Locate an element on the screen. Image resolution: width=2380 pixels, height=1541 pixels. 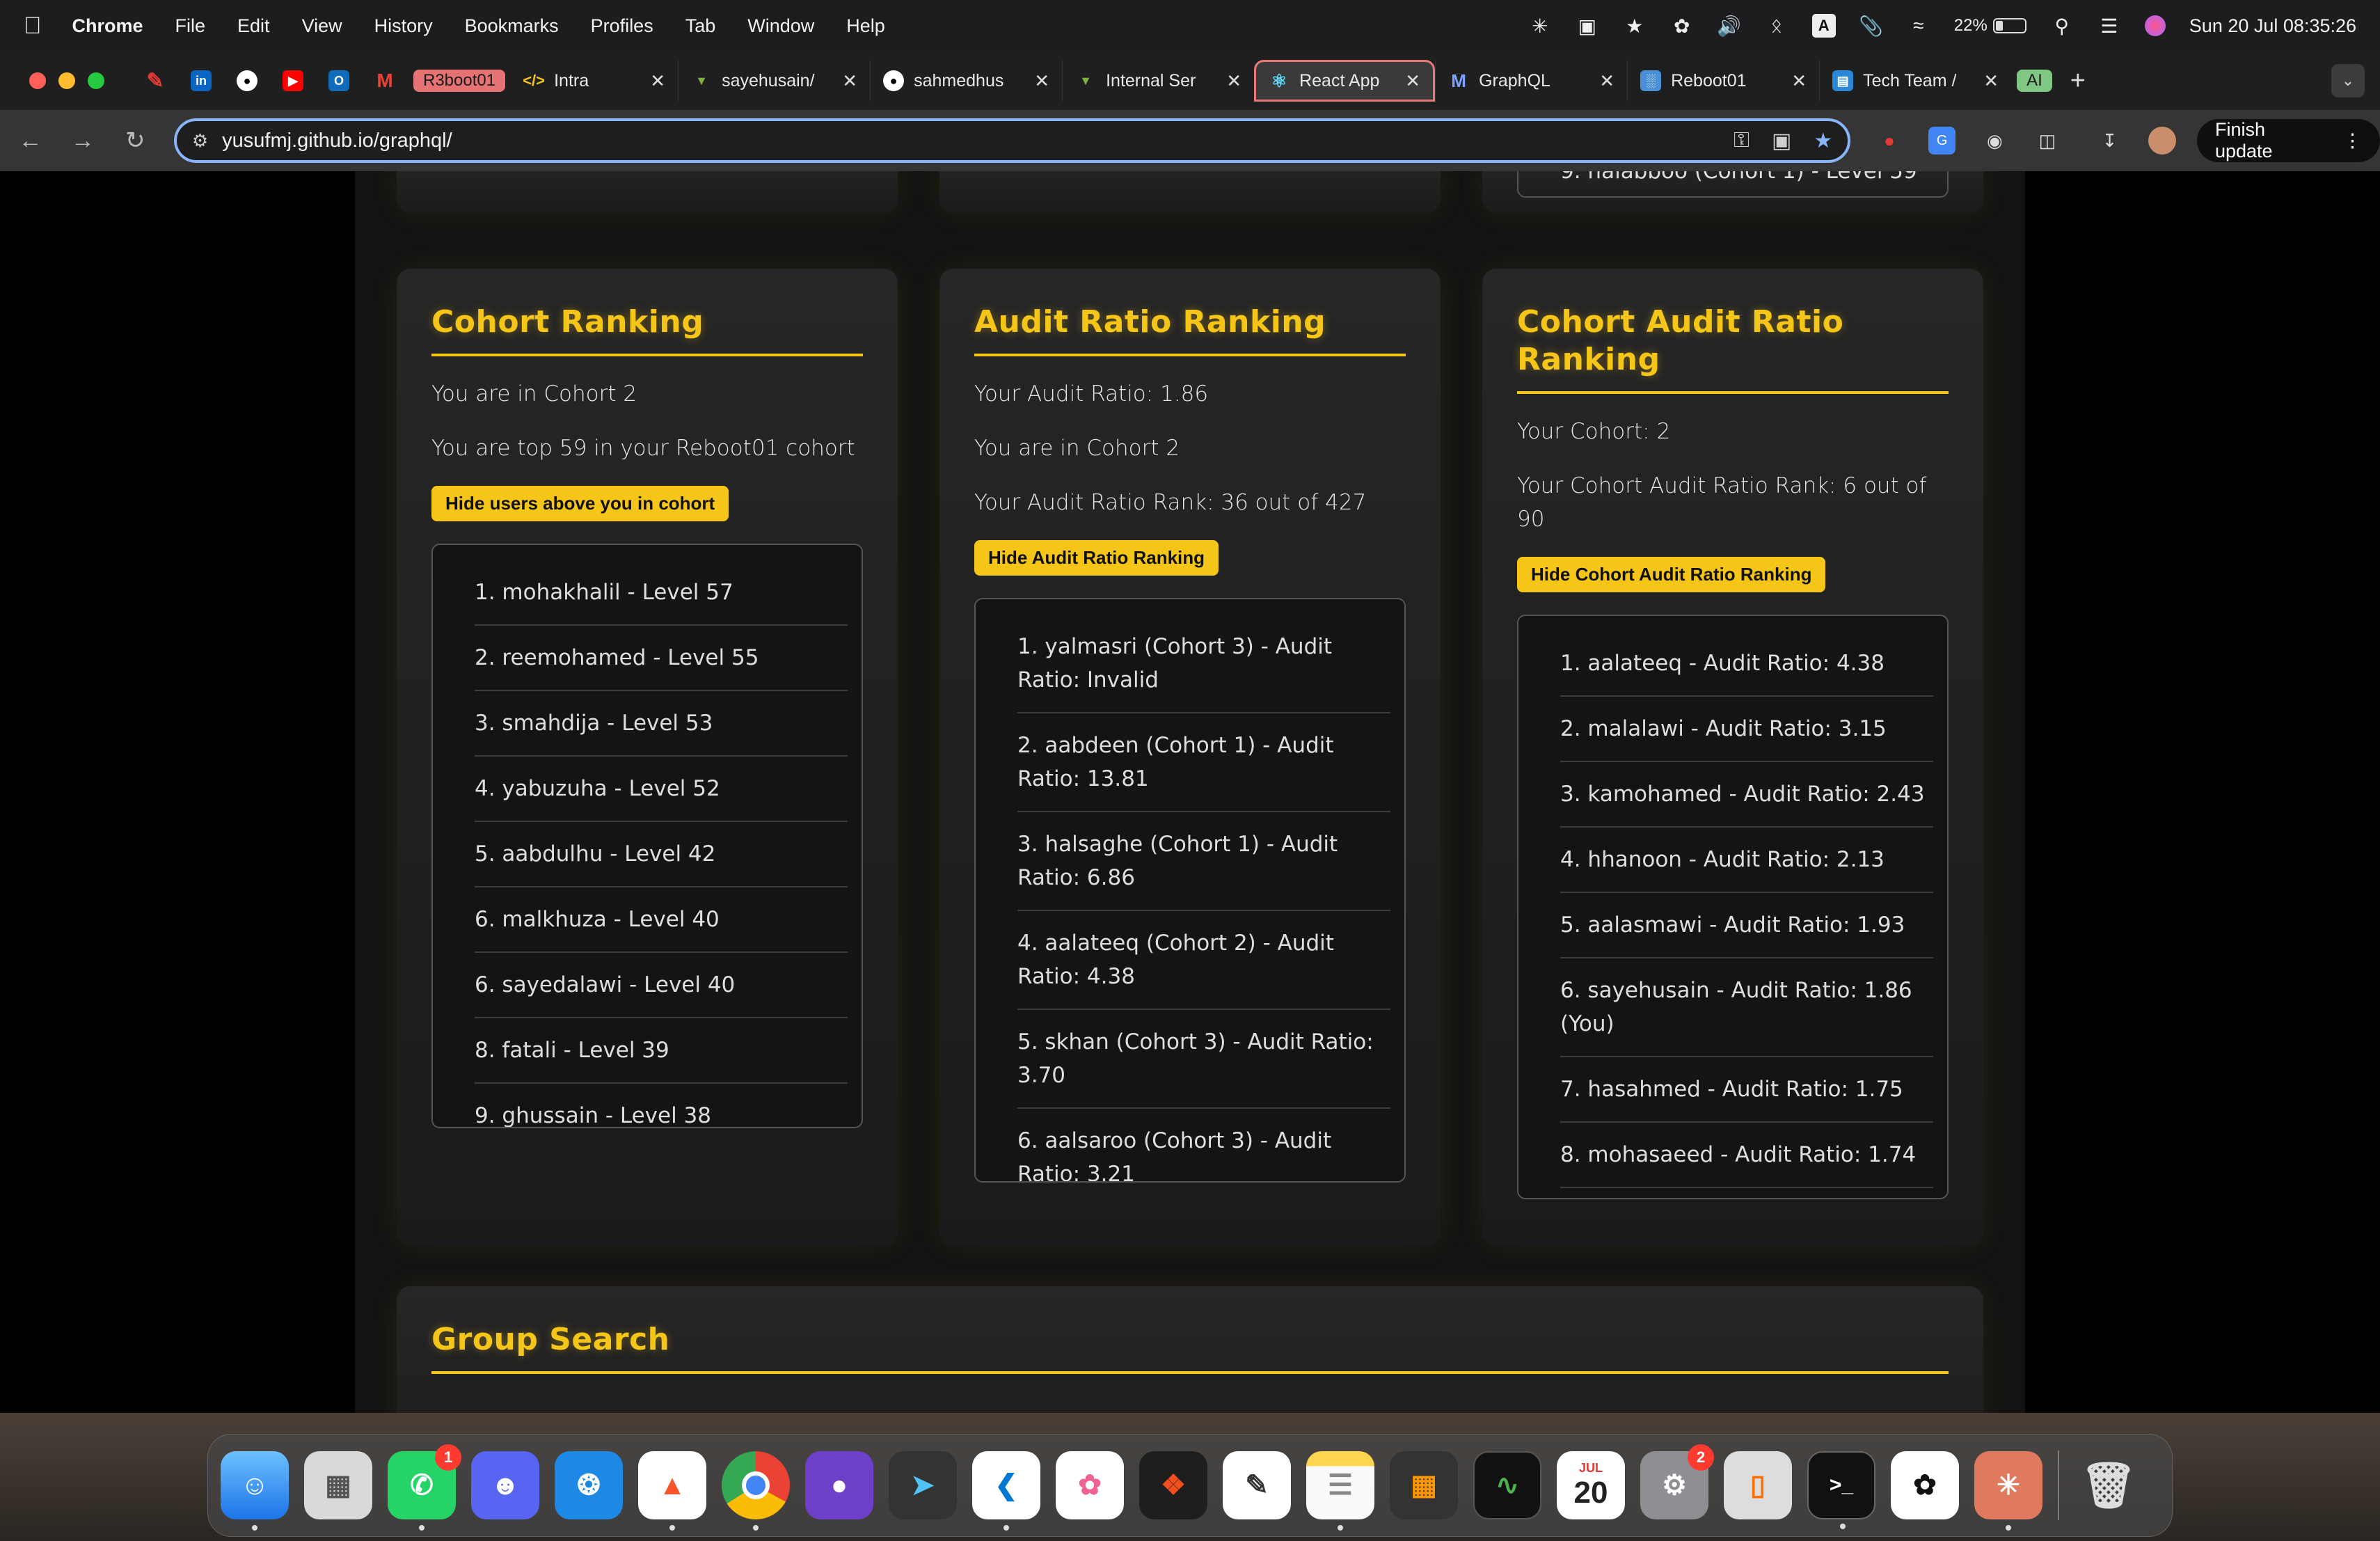
terminal-icon: >_ is located at coordinates (1841, 1490).